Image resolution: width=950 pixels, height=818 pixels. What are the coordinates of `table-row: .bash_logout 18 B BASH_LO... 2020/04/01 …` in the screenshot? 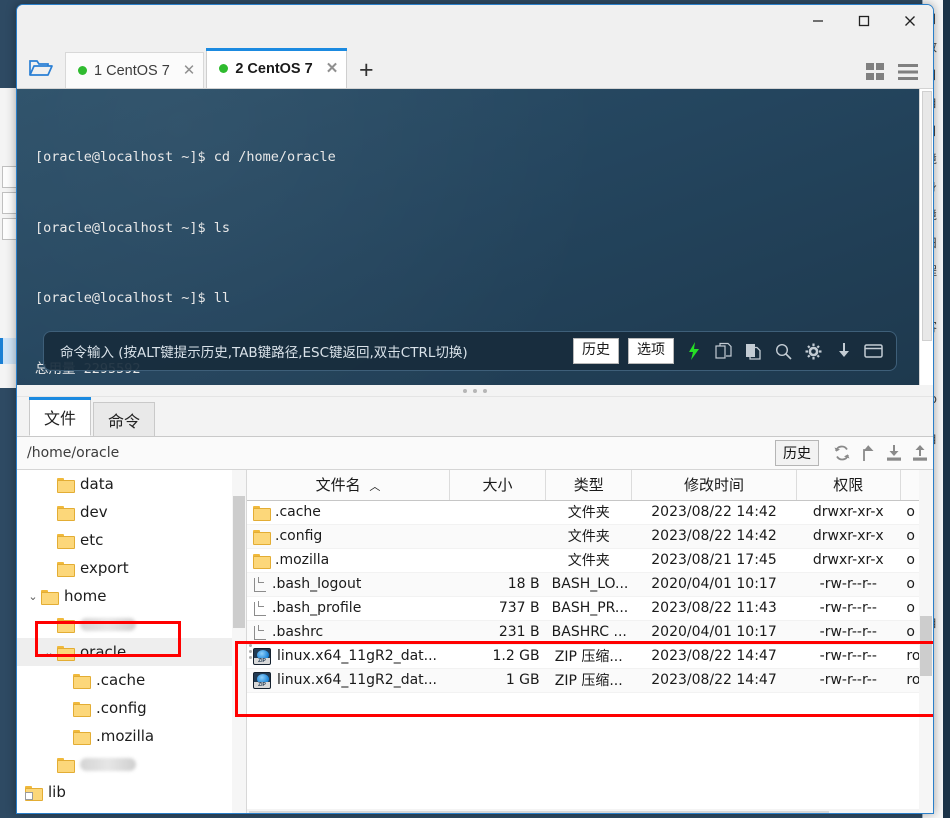 It's located at (590, 584).